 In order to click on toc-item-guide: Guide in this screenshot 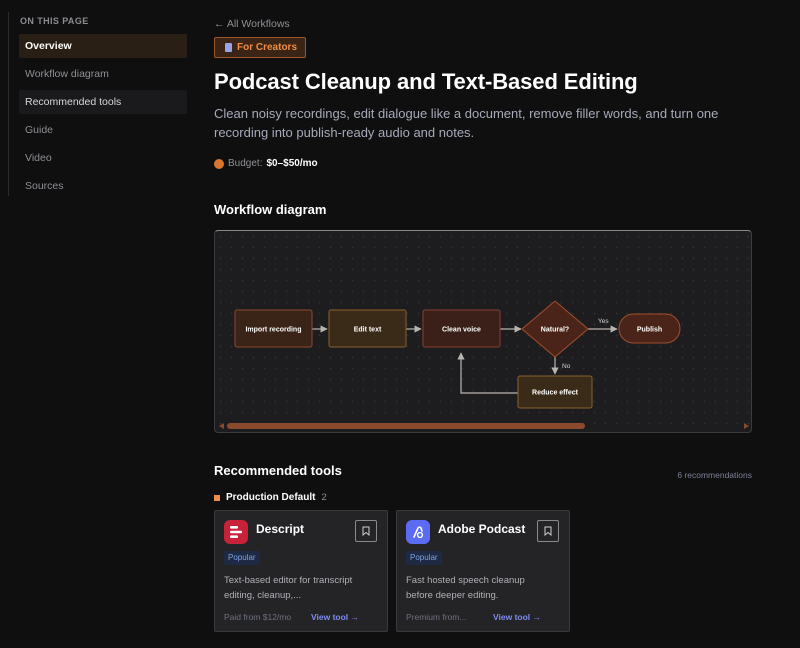, I will do `click(103, 130)`.